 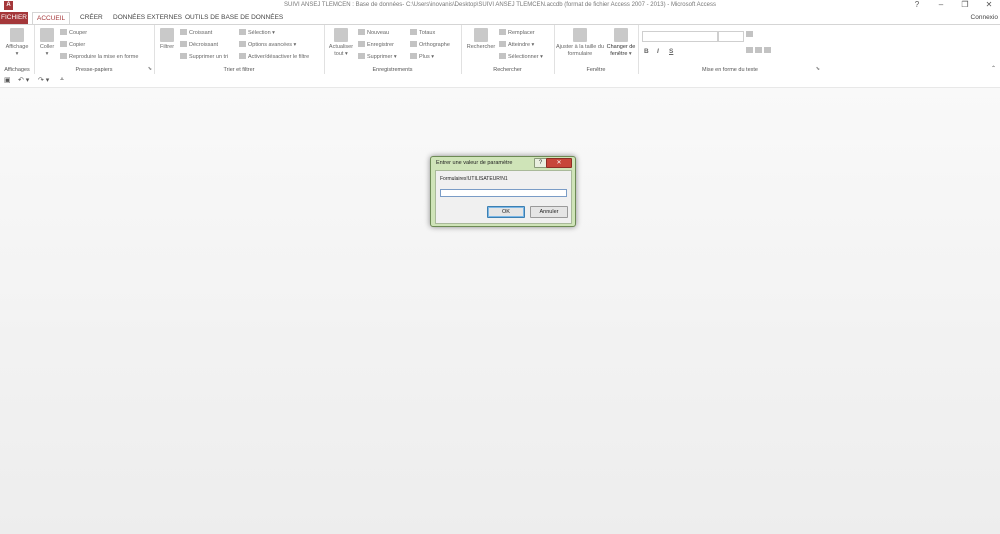 I want to click on tab-create: CRÉER, so click(x=91, y=18).